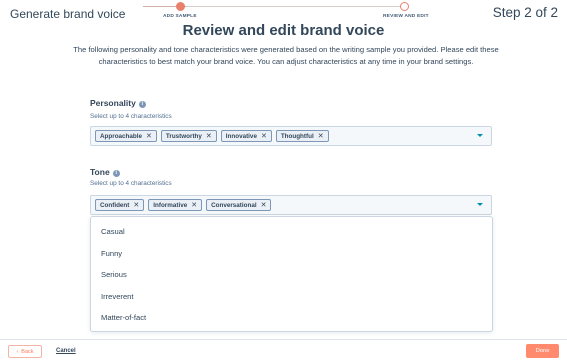 This screenshot has height=360, width=567. What do you see at coordinates (17, 351) in the screenshot?
I see `chevron-left-icon: ‹` at bounding box center [17, 351].